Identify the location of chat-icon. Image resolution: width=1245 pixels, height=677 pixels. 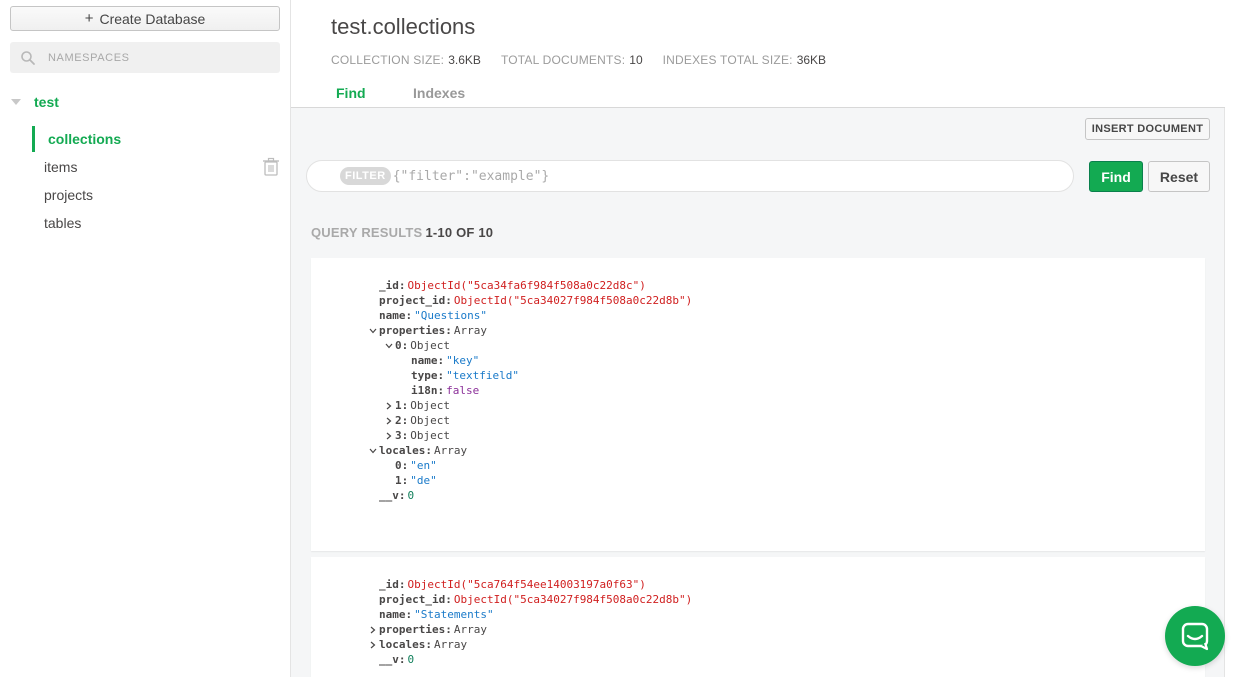
(1195, 636).